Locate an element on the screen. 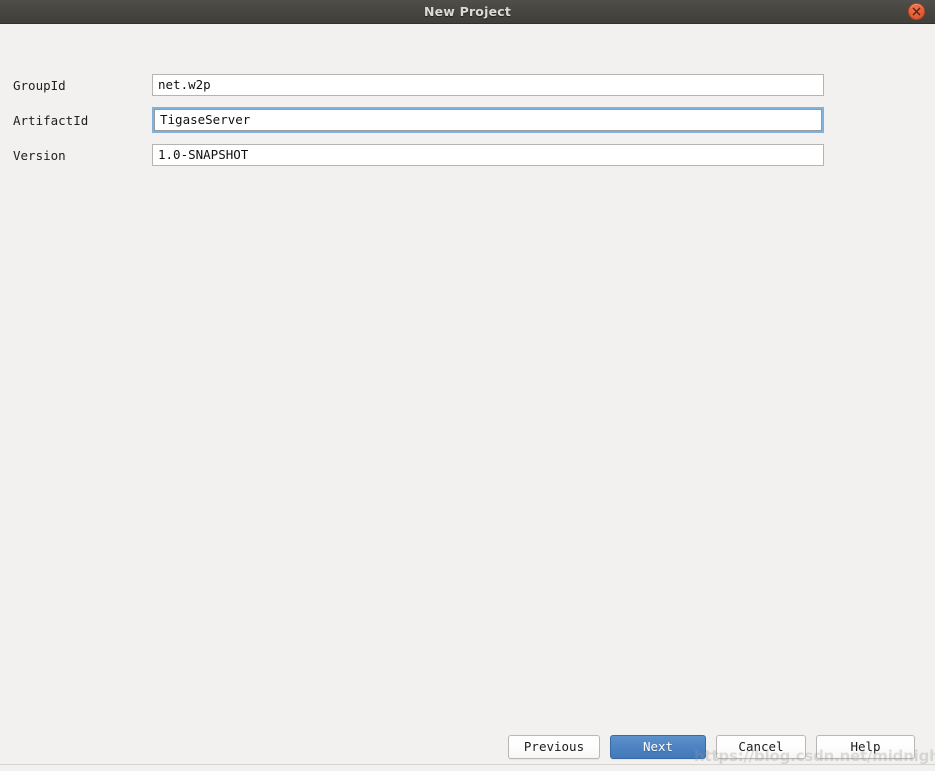 This screenshot has height=771, width=935. input-version: 1.0-SNAPSHOT is located at coordinates (488, 155).